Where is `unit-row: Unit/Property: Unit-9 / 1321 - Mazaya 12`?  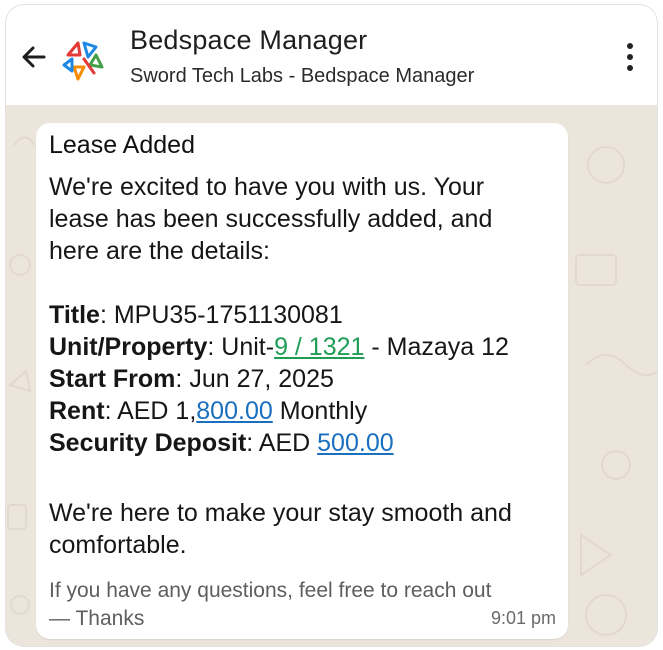 unit-row: Unit/Property: Unit-9 / 1321 - Mazaya 12 is located at coordinates (279, 347).